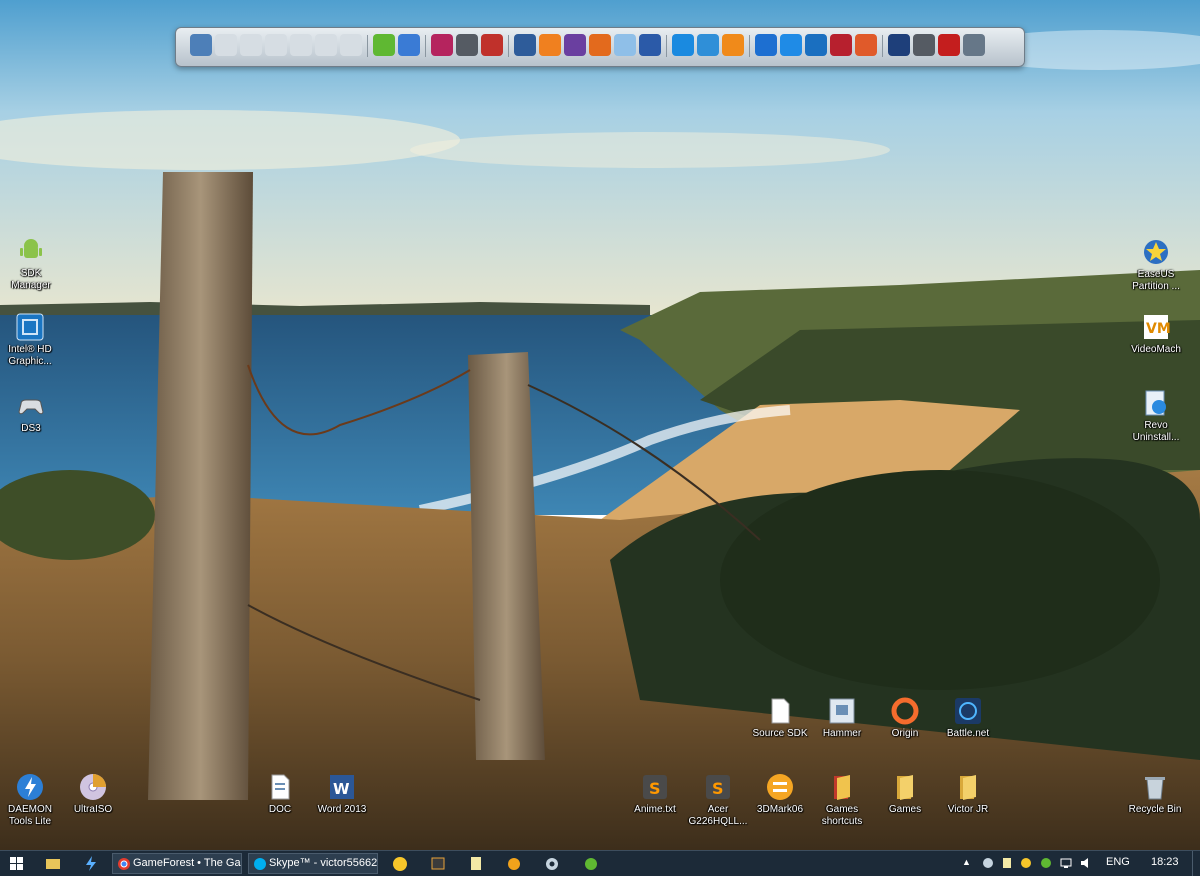 This screenshot has height=877, width=1200. What do you see at coordinates (1155, 809) in the screenshot?
I see `icon-label: Recycle Bin` at bounding box center [1155, 809].